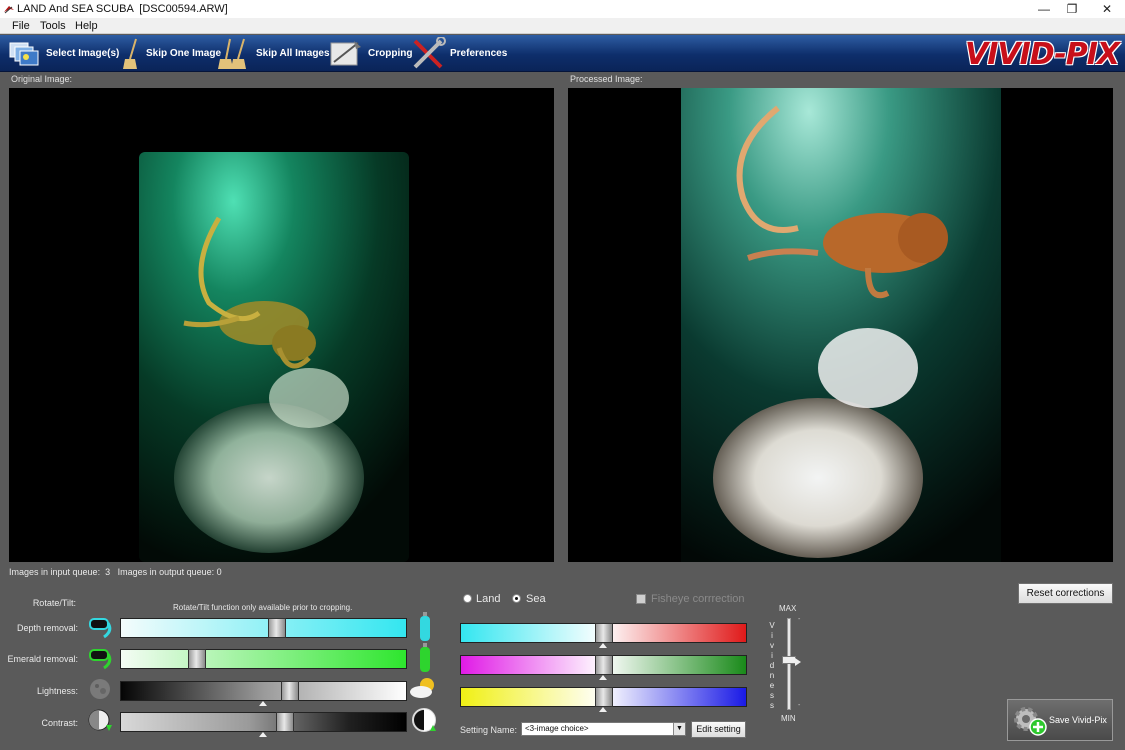  I want to click on chevron-down-icon: ▼, so click(679, 729).